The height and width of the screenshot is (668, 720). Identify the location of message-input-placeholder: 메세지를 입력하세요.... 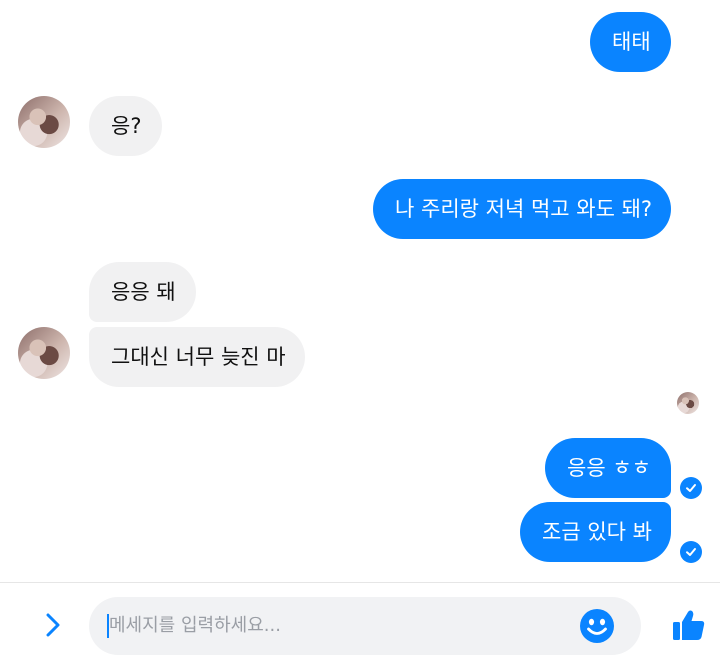
(195, 625).